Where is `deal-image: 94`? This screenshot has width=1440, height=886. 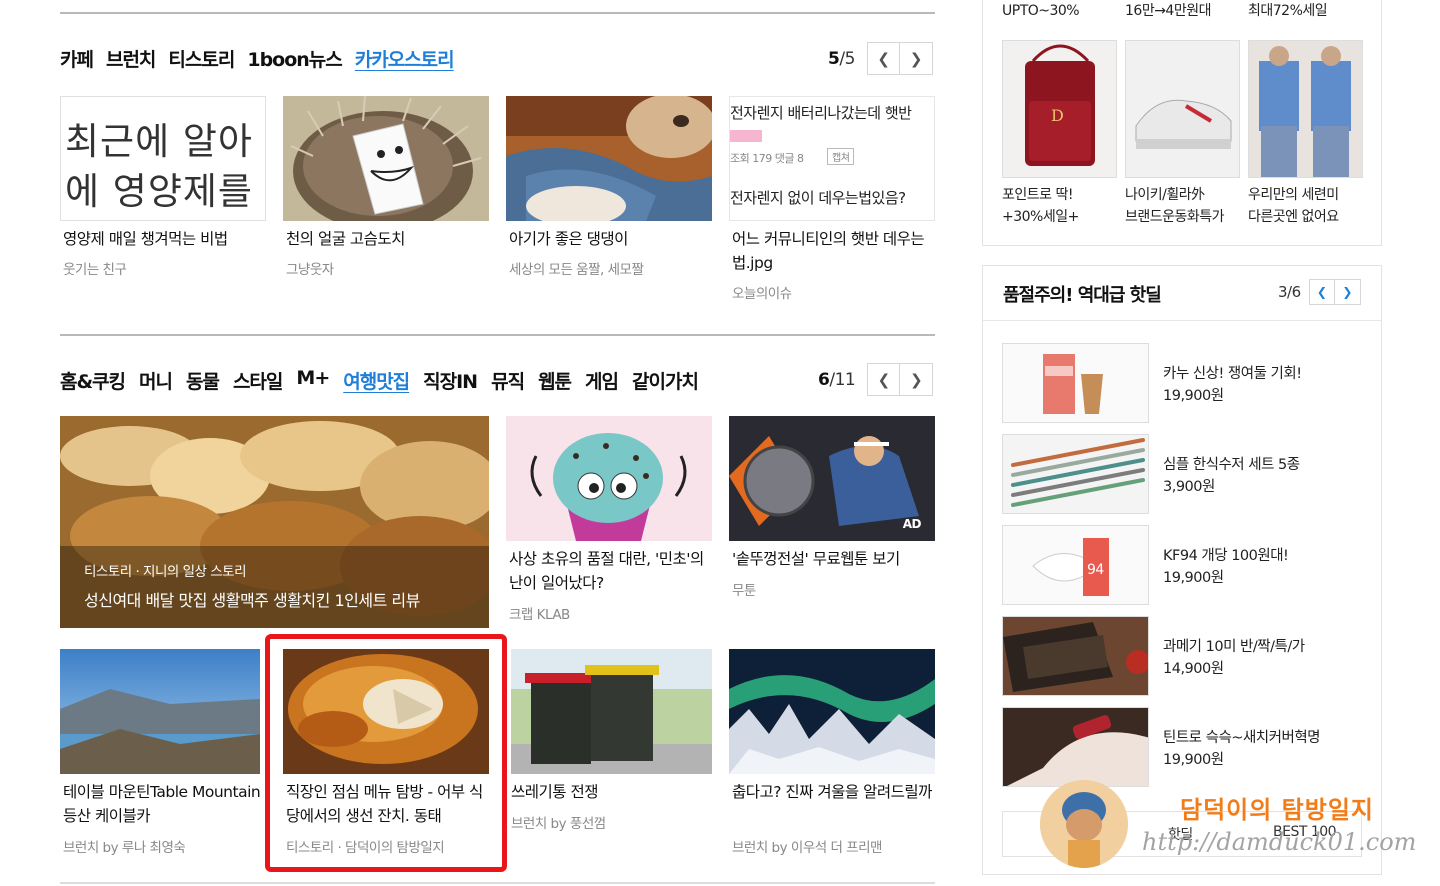 deal-image: 94 is located at coordinates (1075, 565).